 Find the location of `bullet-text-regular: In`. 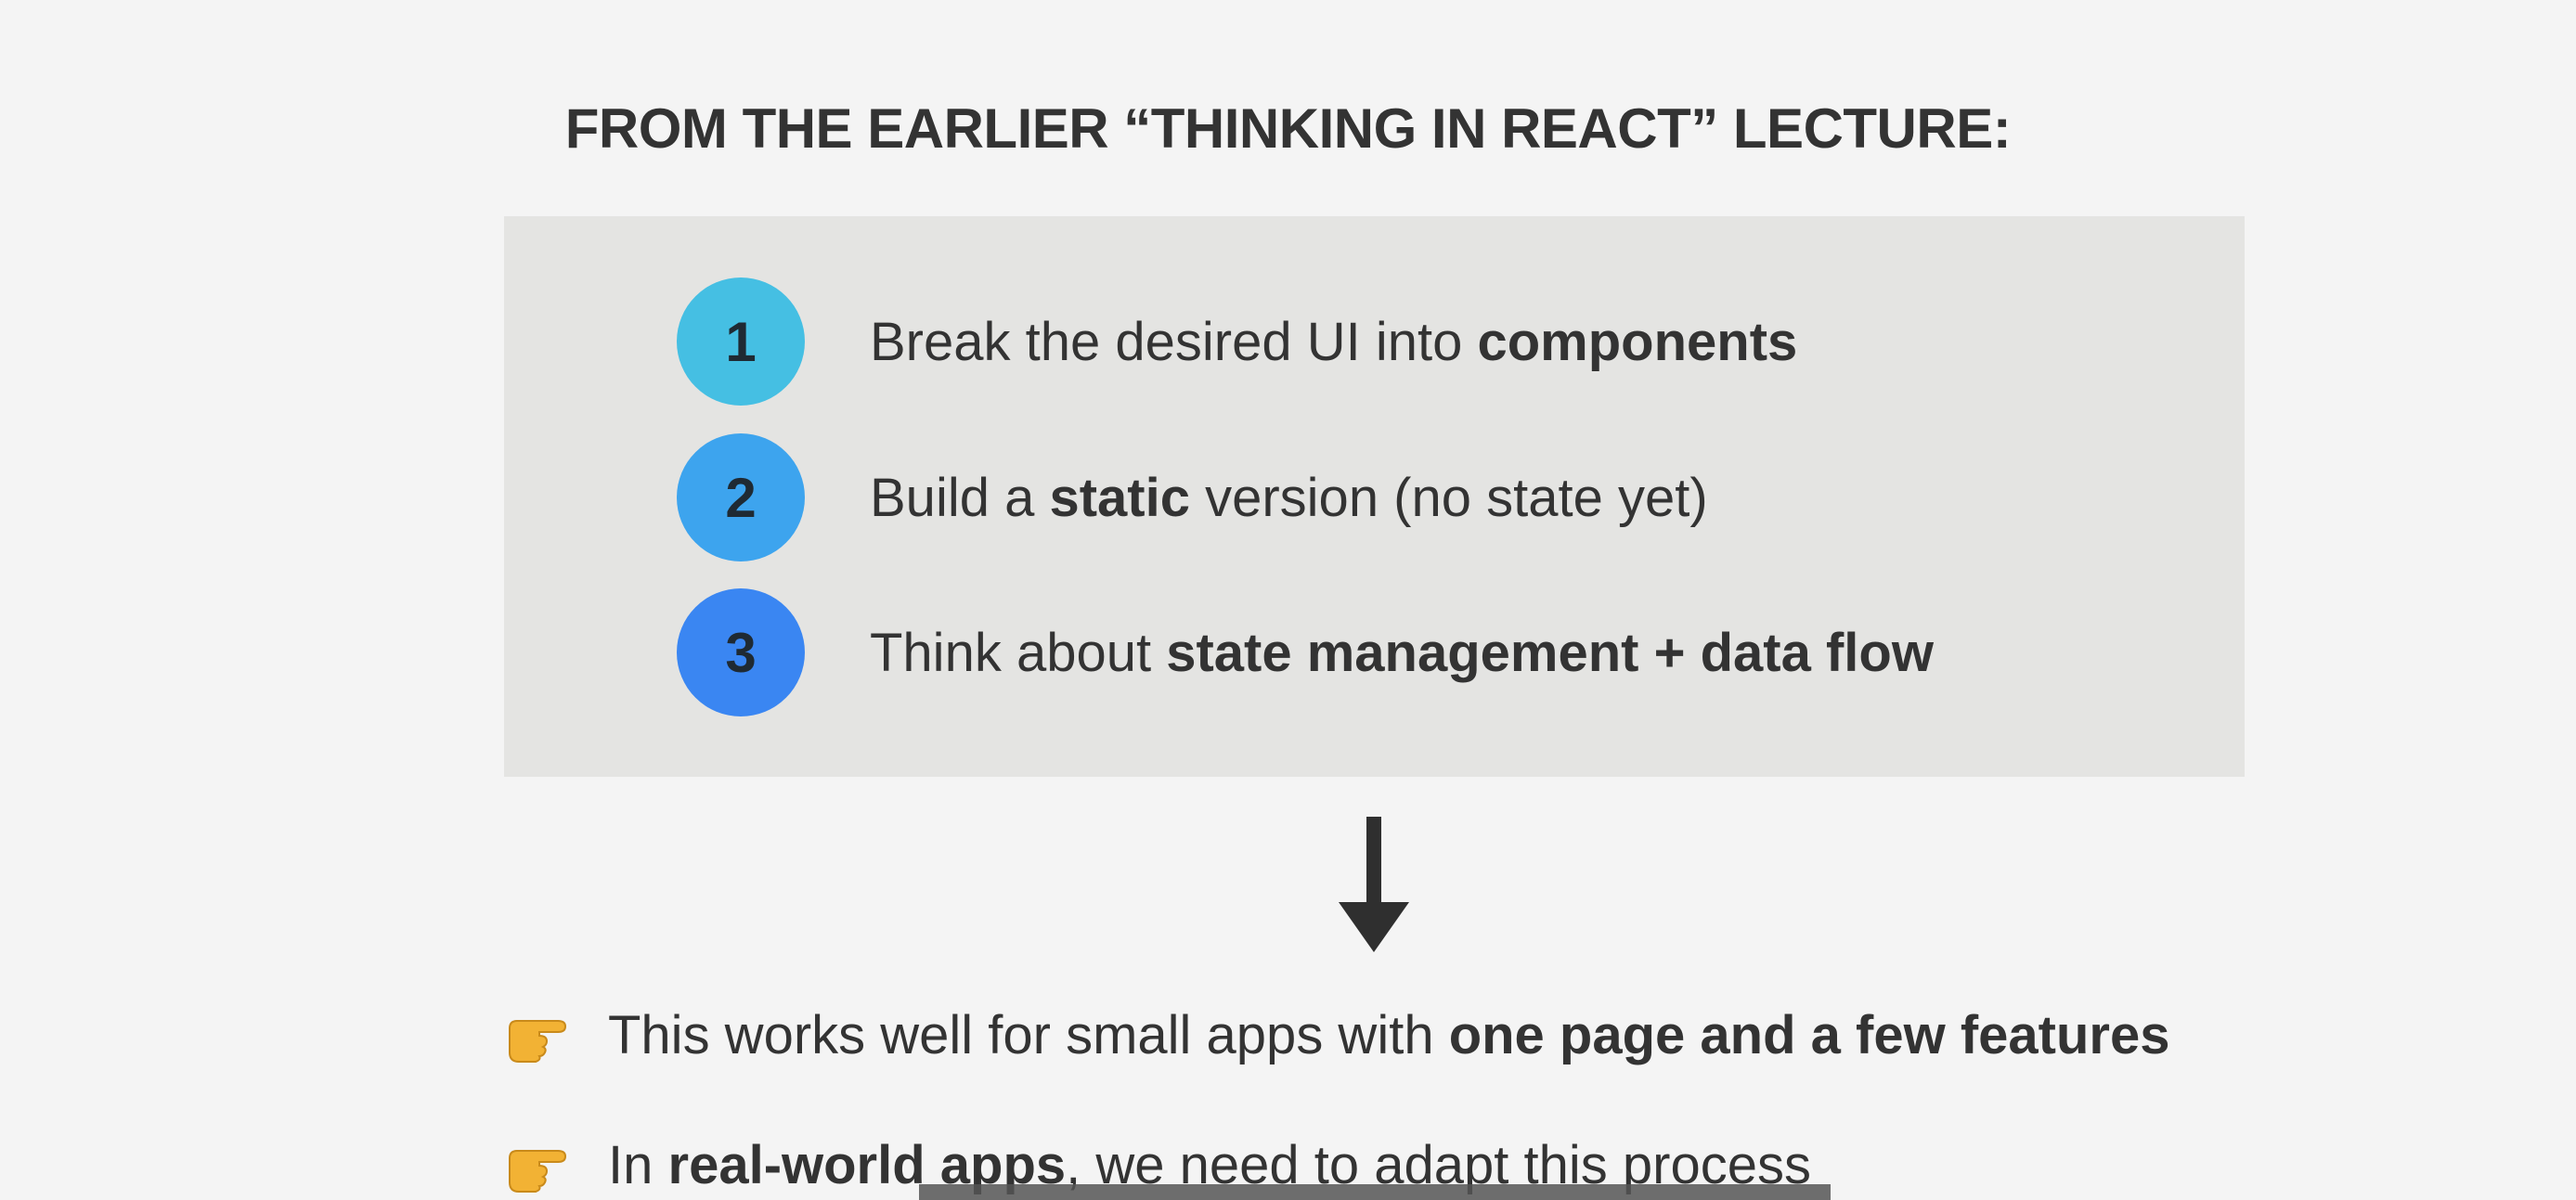

bullet-text-regular: In is located at coordinates (631, 1165).